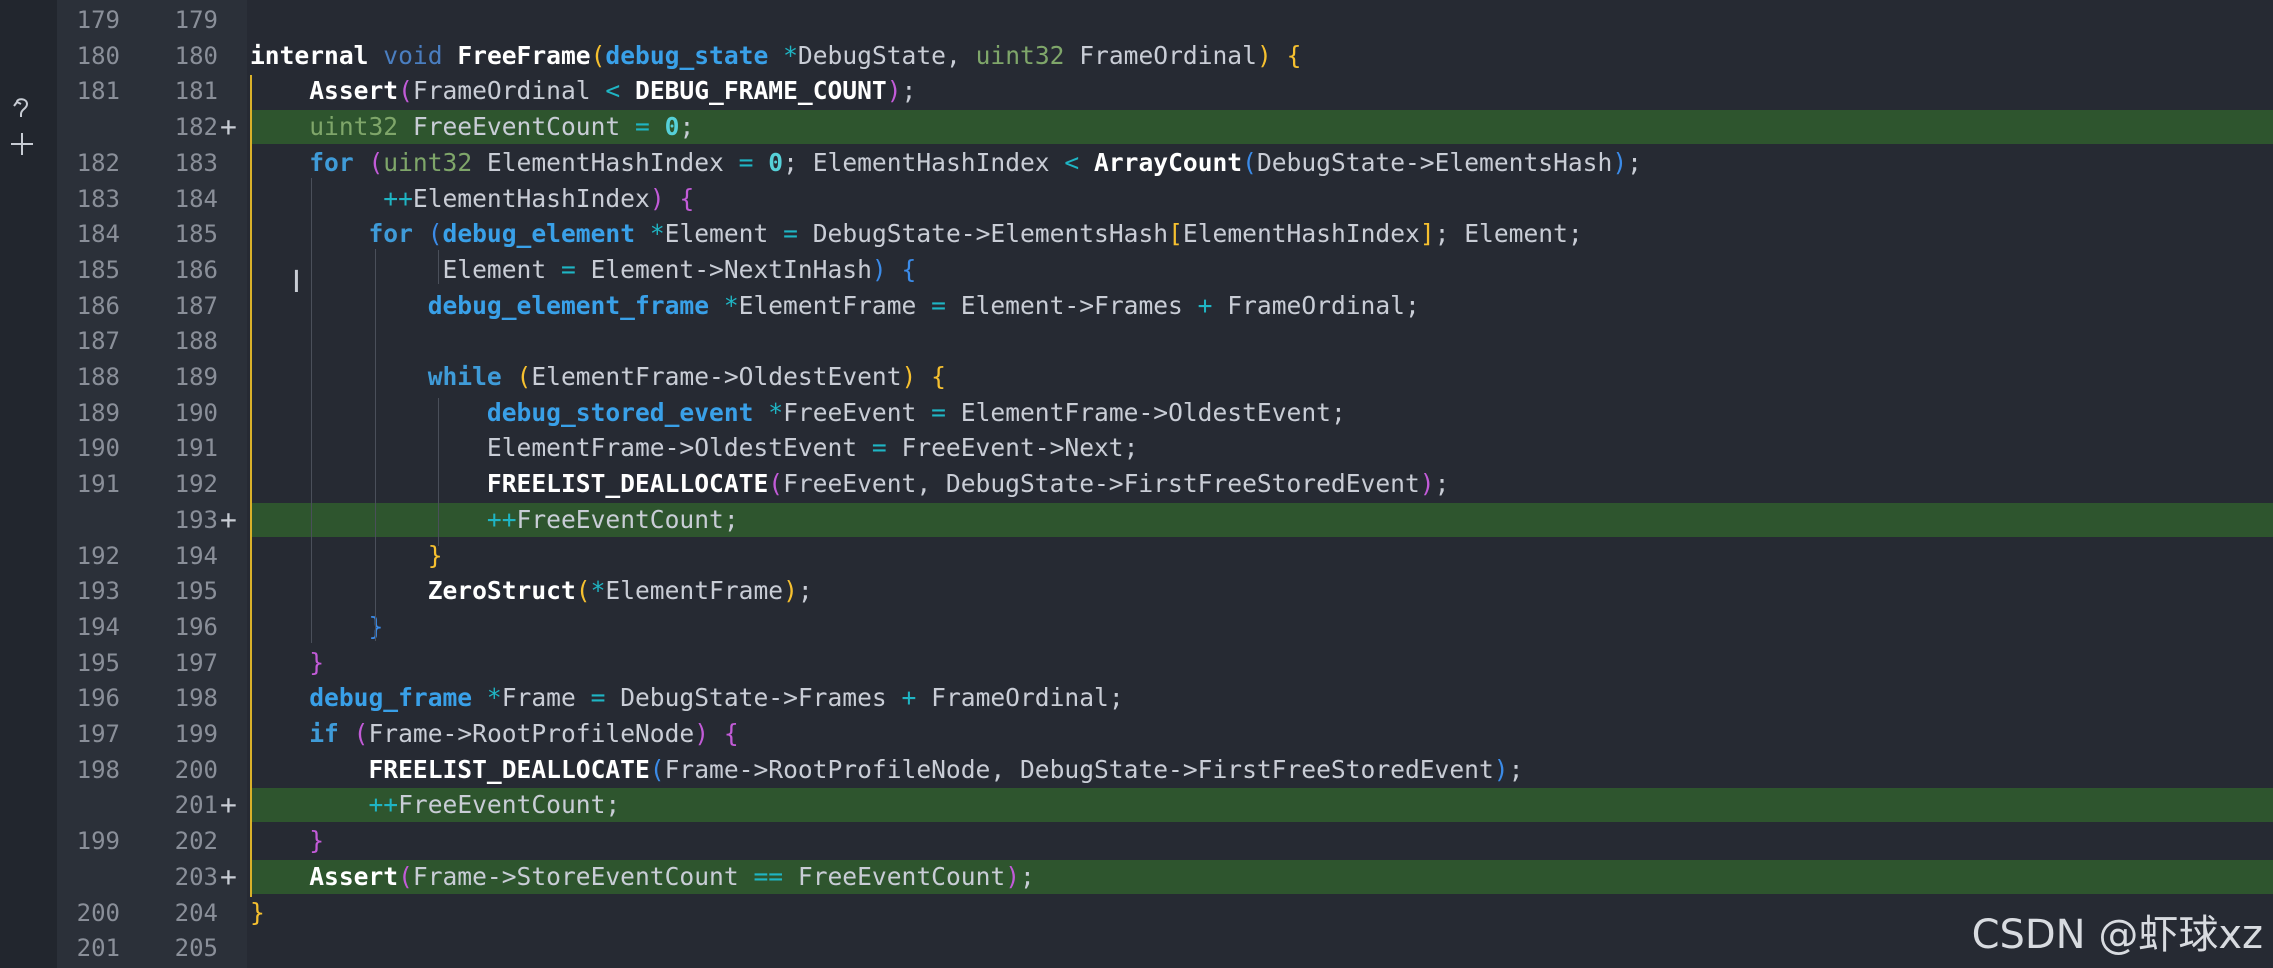 This screenshot has width=2273, height=968. Describe the element at coordinates (196, 127) in the screenshot. I see `new-line-number: 182` at that location.